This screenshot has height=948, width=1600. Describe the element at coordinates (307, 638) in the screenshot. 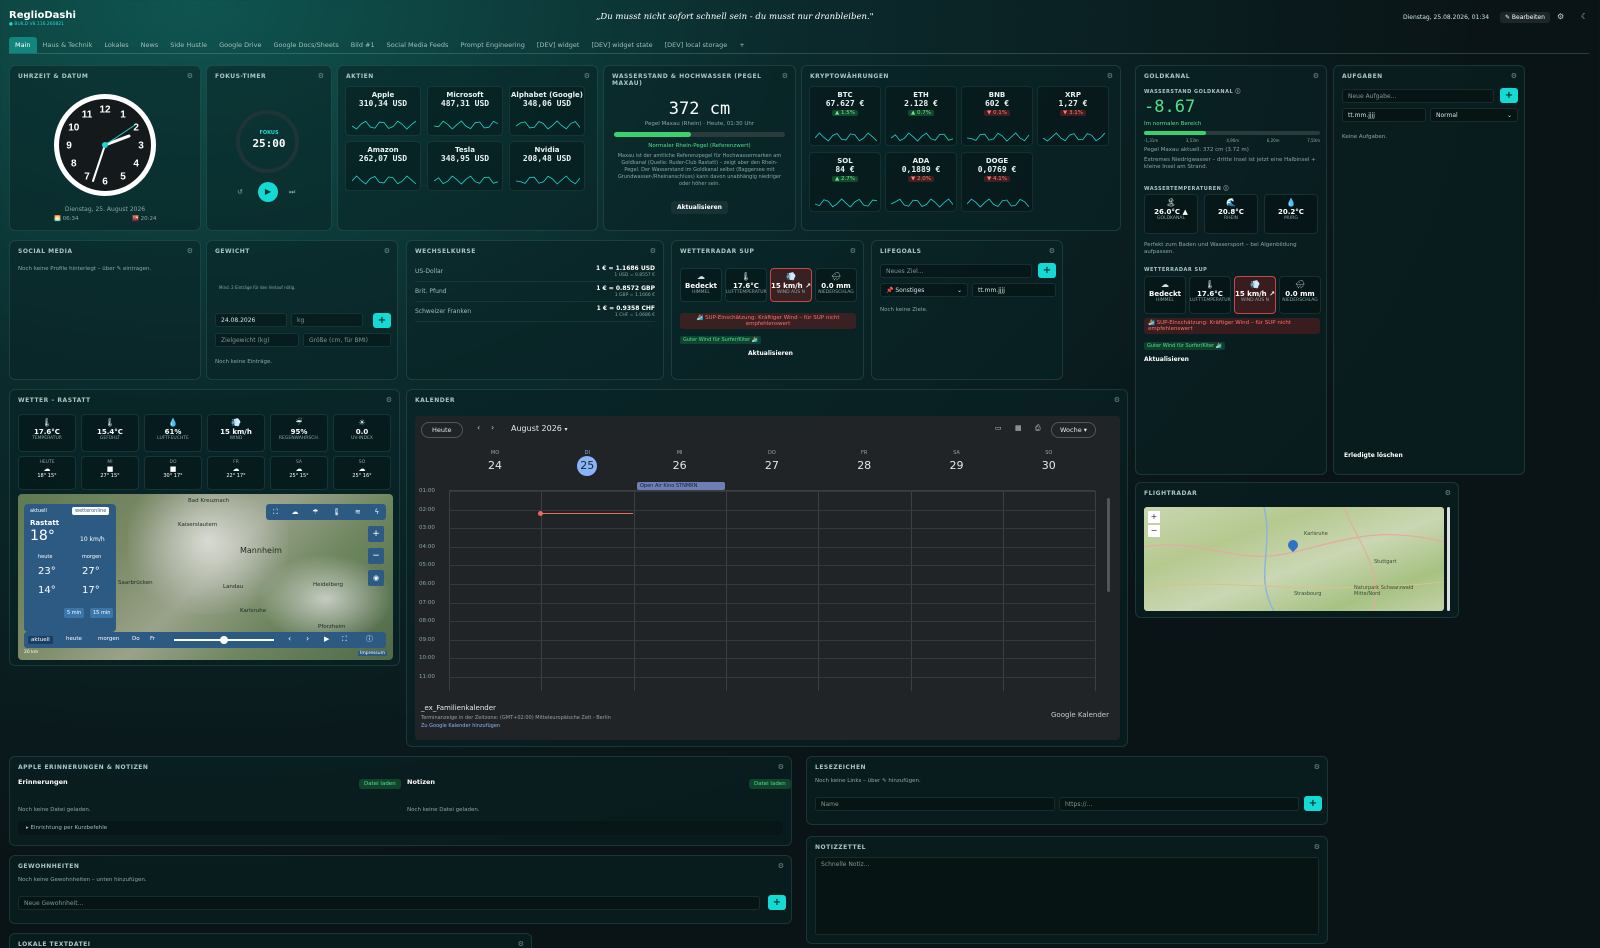

I see `next-icon: ›` at that location.